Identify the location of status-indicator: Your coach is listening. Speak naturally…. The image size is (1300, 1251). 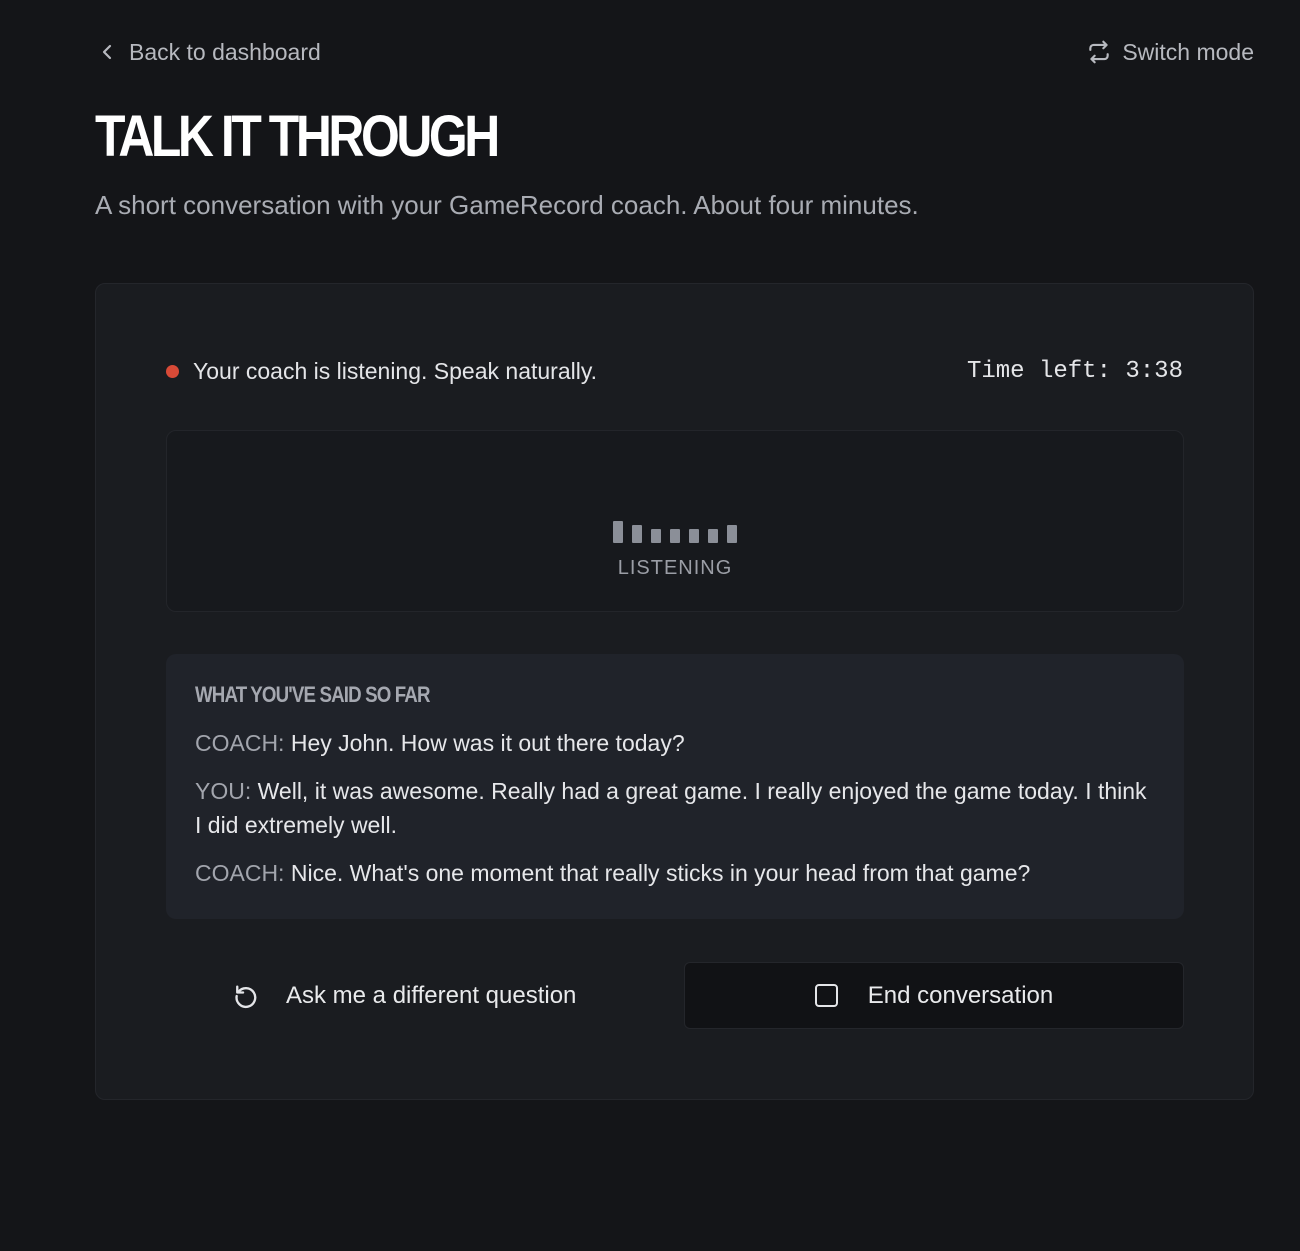
(381, 371).